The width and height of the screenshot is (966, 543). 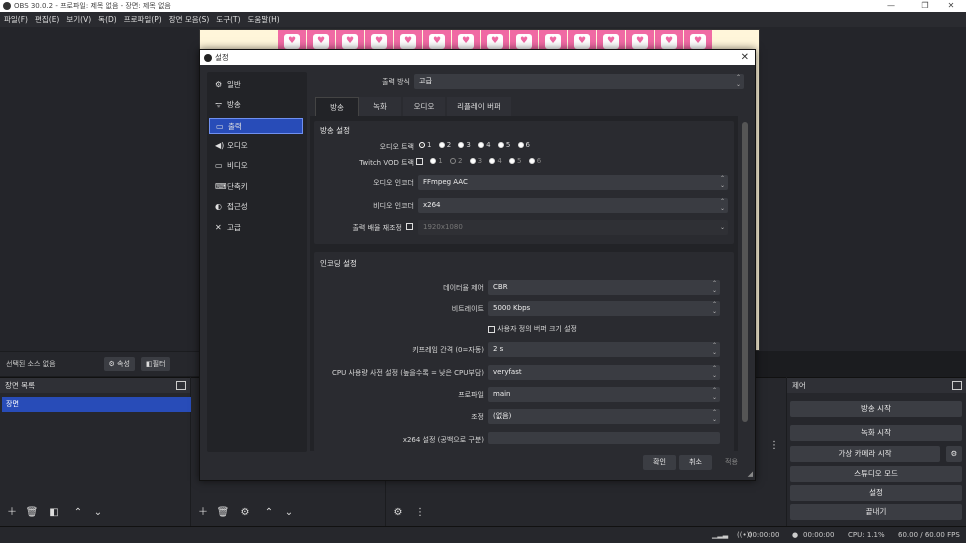 What do you see at coordinates (256, 85) in the screenshot?
I see `category-general: ⚙ 일반` at bounding box center [256, 85].